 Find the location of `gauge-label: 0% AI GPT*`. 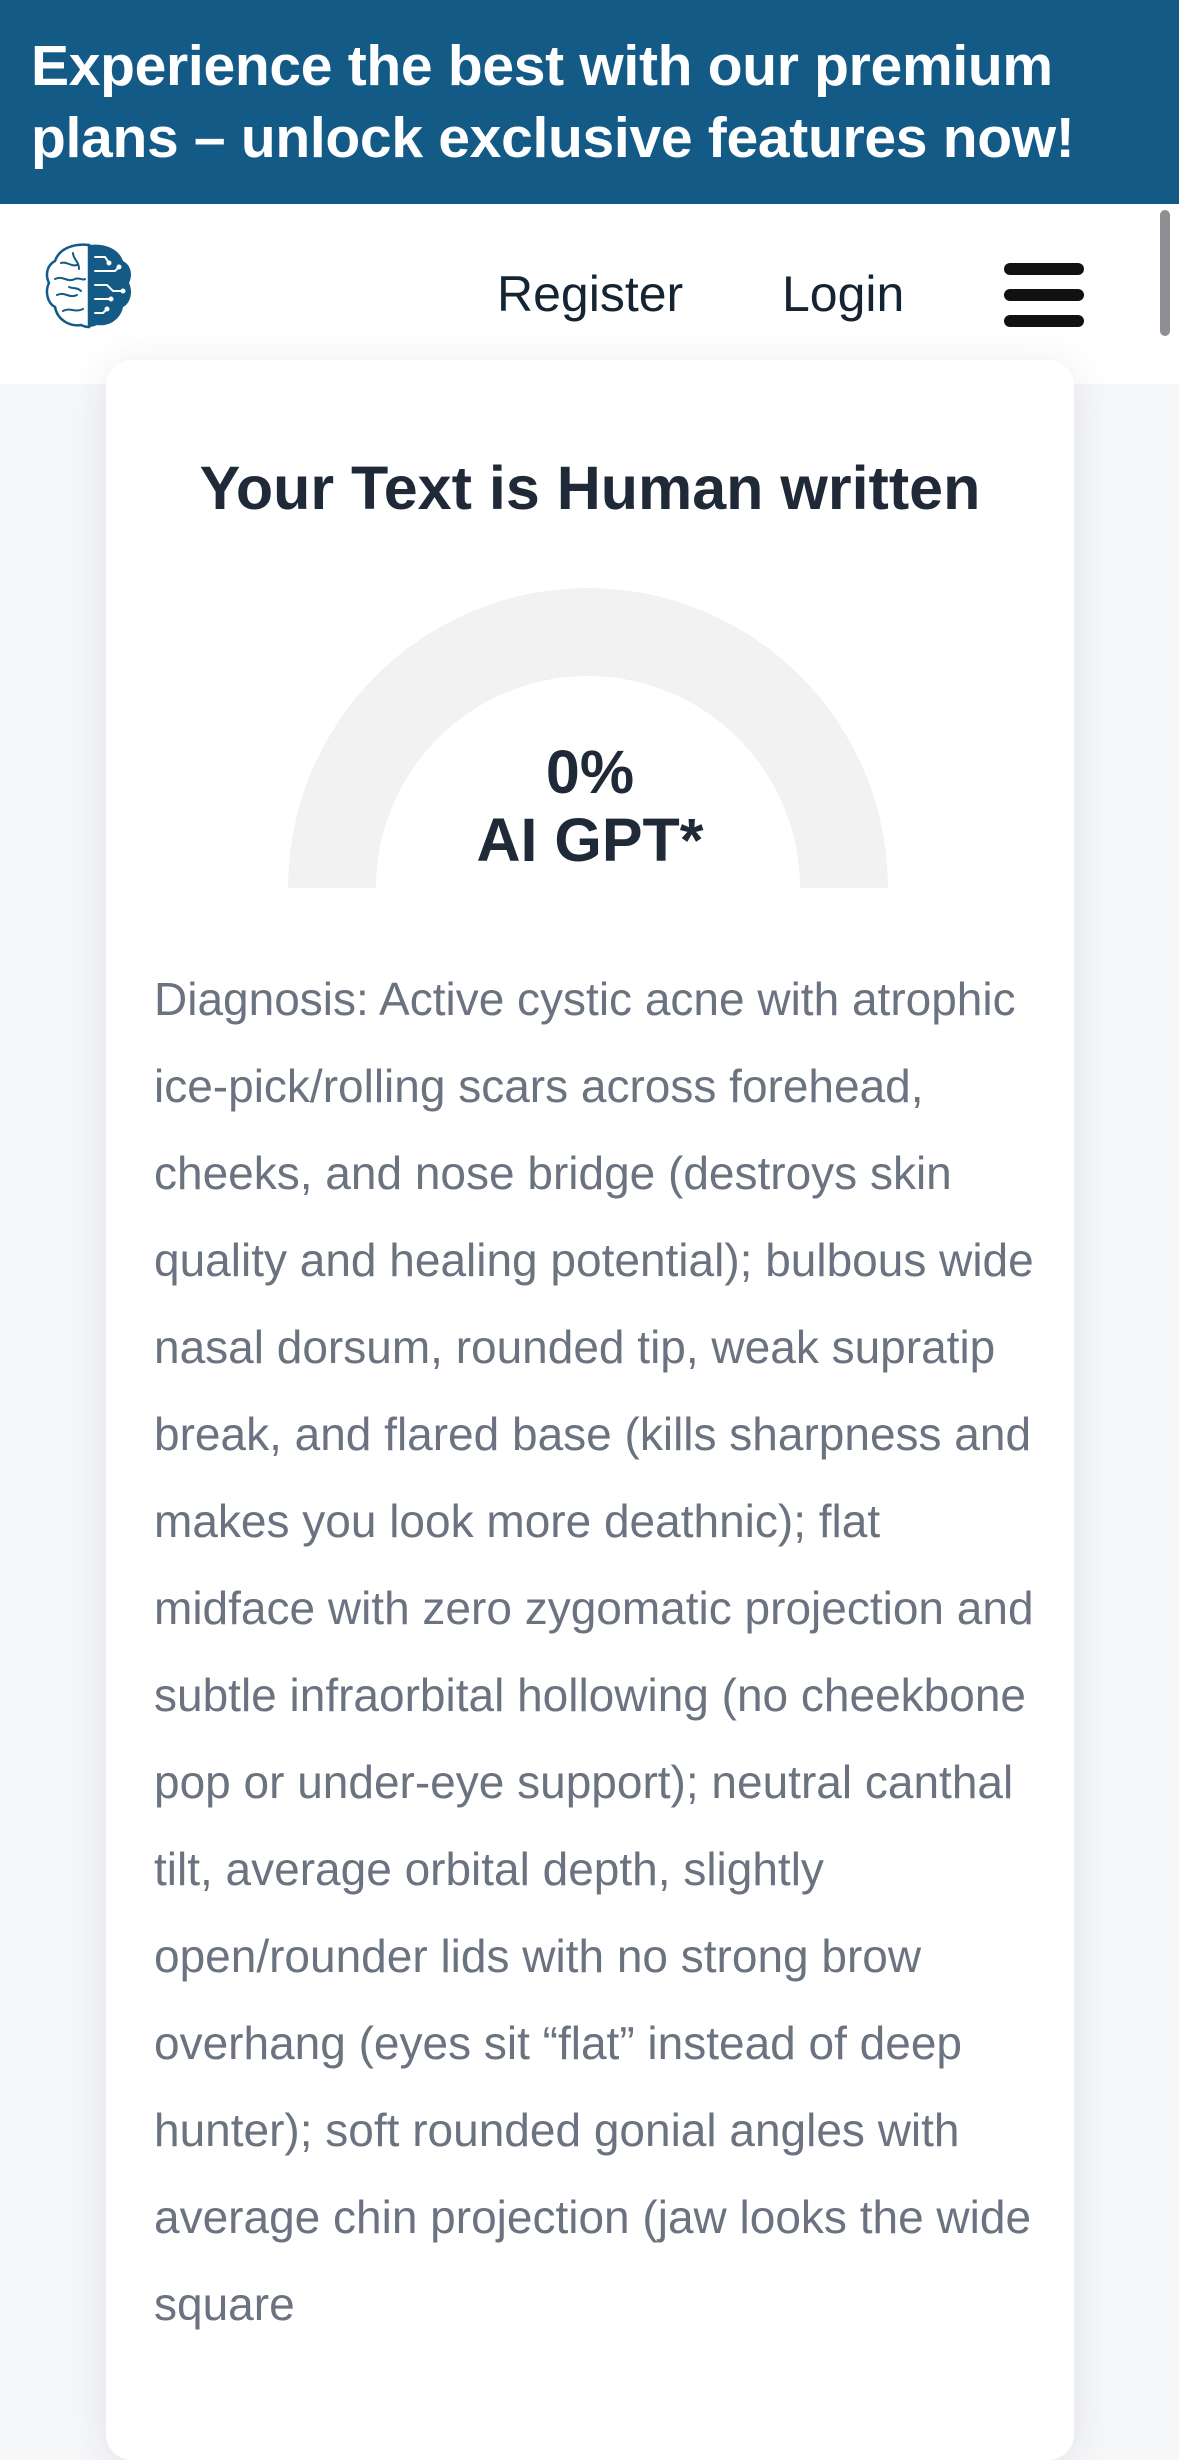

gauge-label: 0% AI GPT* is located at coordinates (590, 806).